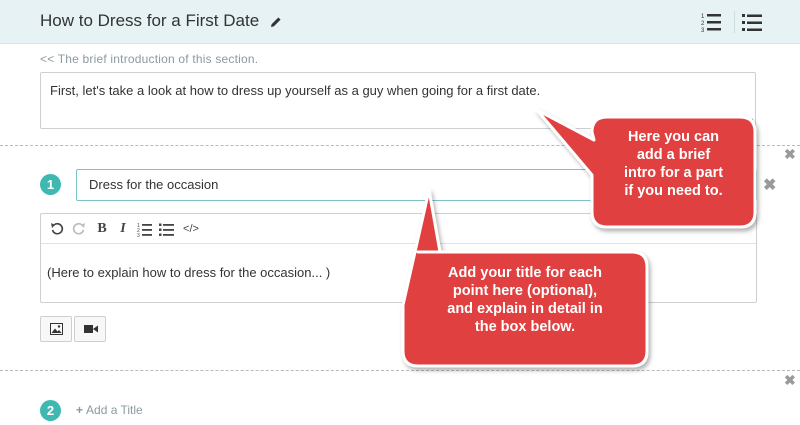 The image size is (800, 425). I want to click on add-title-link: + Add a Title, so click(109, 410).